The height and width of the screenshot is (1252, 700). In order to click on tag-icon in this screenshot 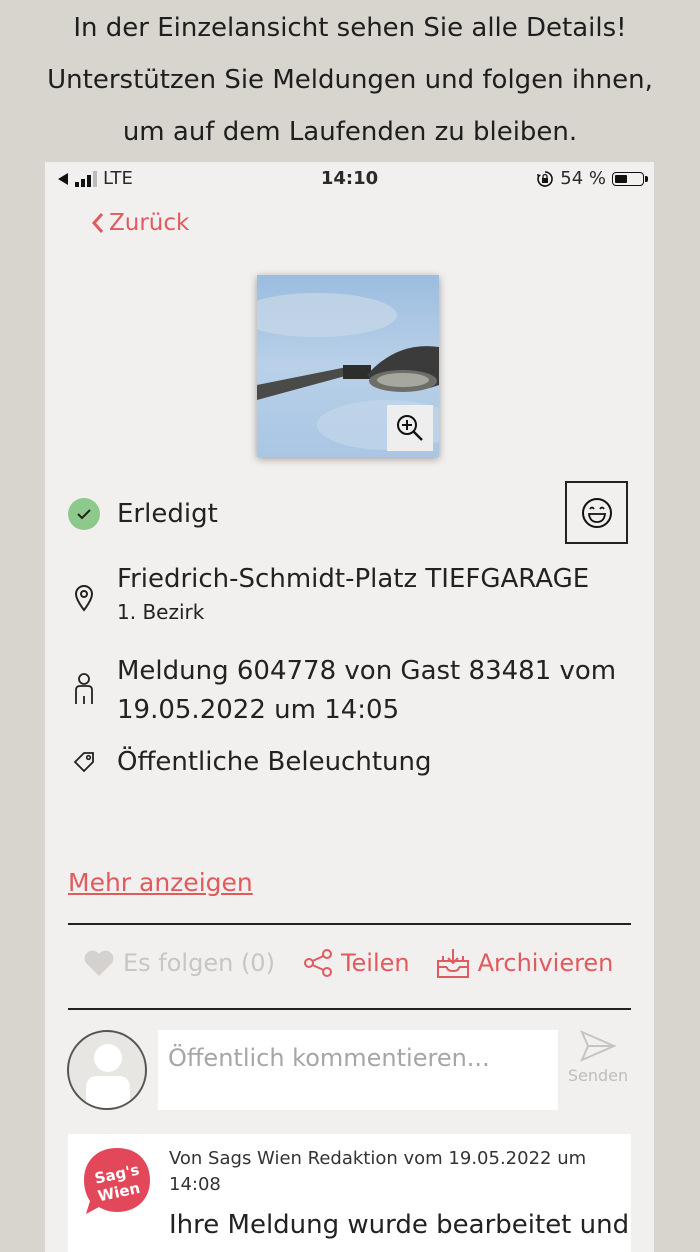, I will do `click(83, 762)`.